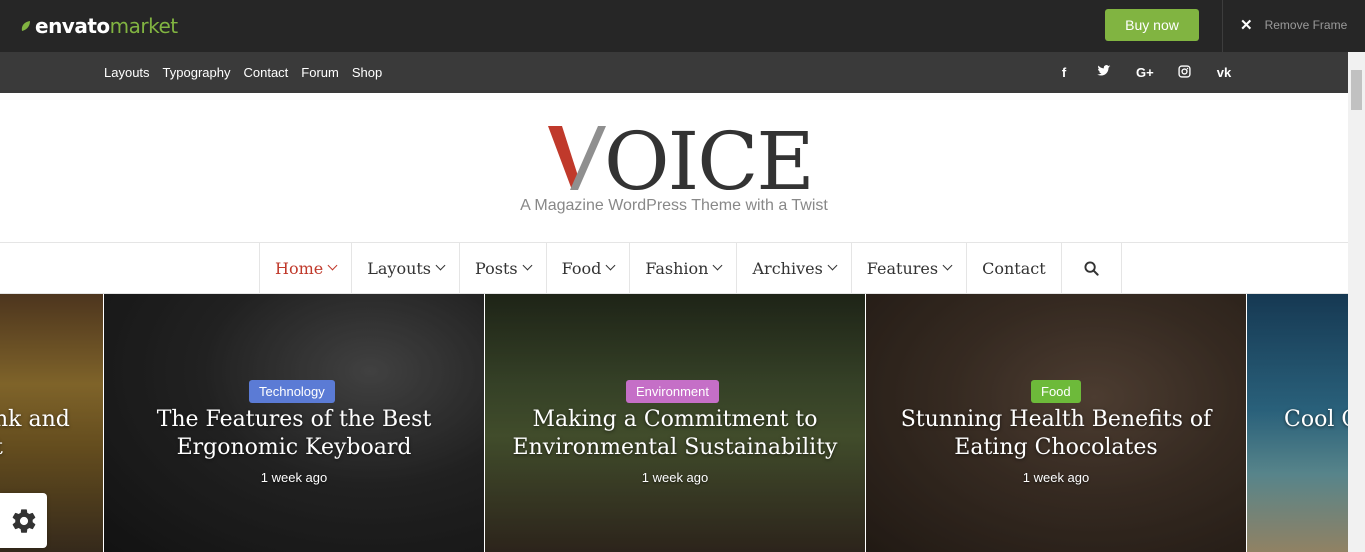 The height and width of the screenshot is (552, 1365). I want to click on slide-title-line1: Making a Commitment to, so click(675, 419).